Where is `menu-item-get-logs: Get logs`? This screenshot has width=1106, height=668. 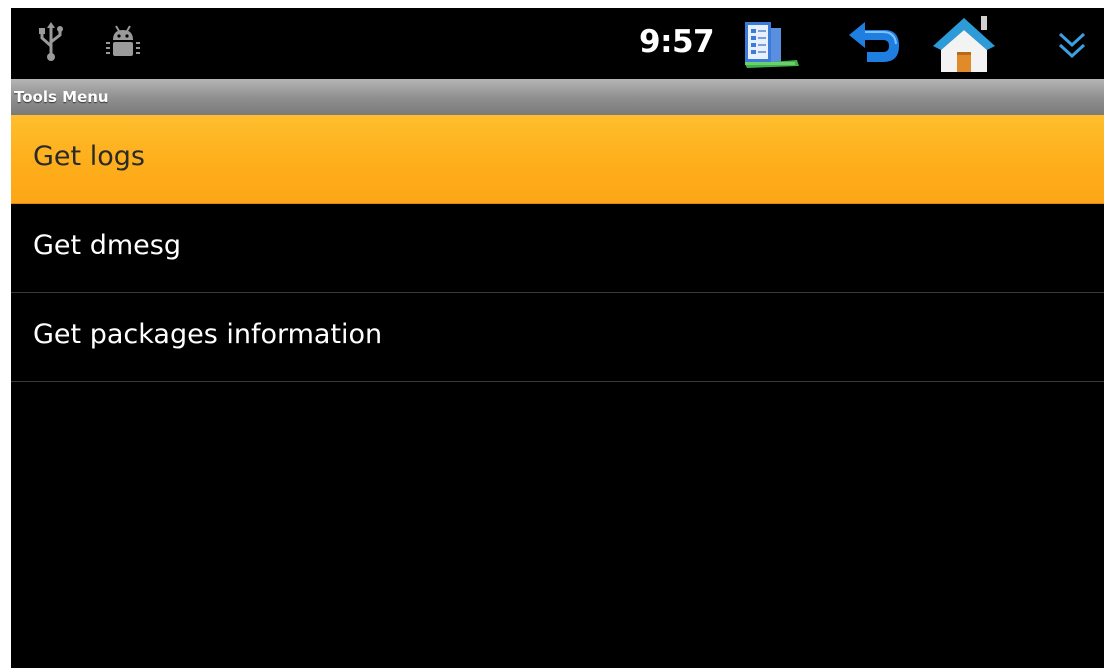 menu-item-get-logs: Get logs is located at coordinates (557, 159).